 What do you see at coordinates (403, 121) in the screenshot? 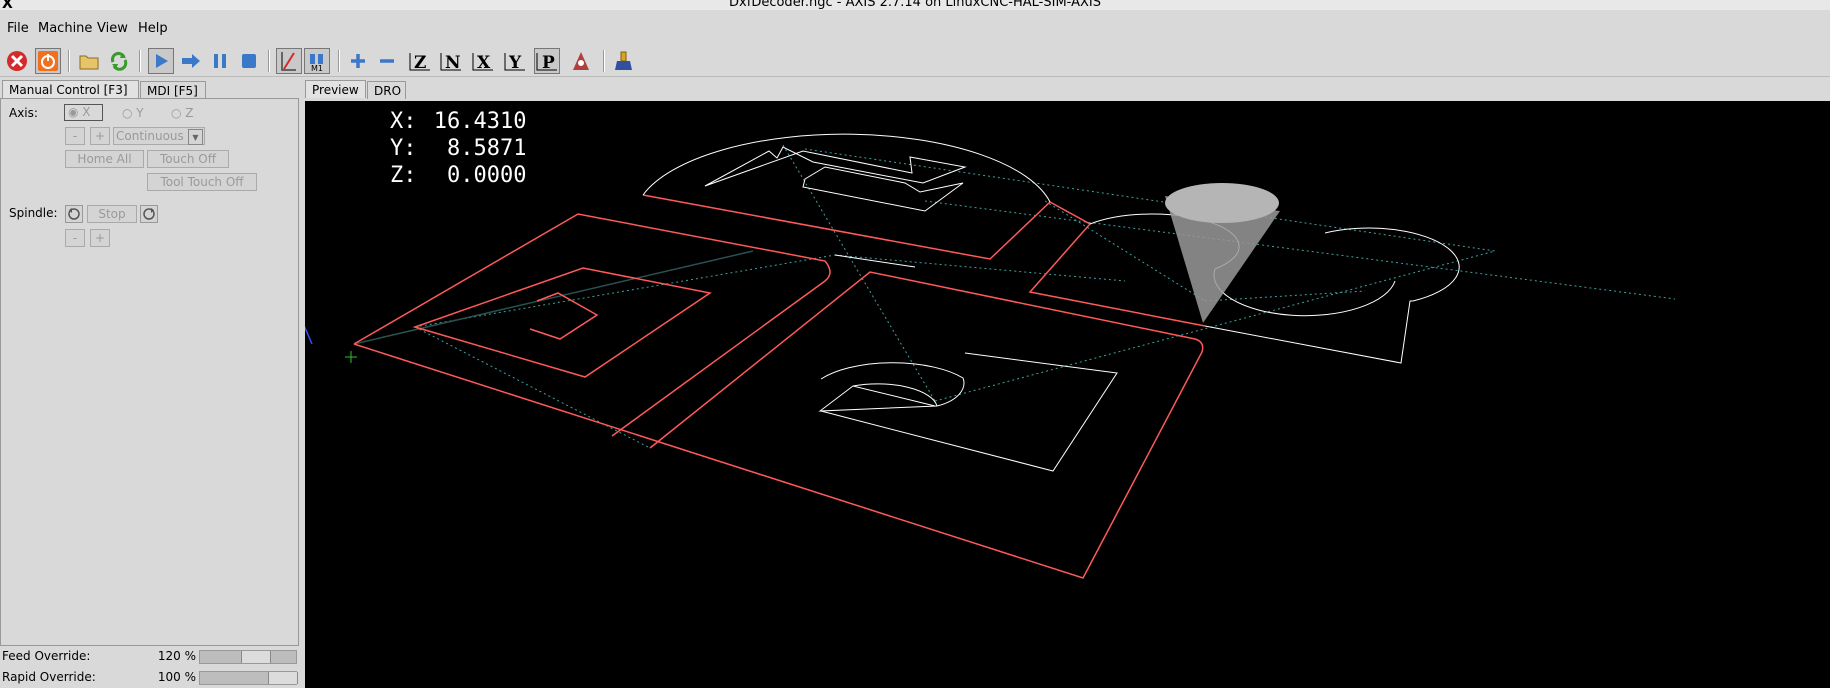
I see `dro-axis-x: X:` at bounding box center [403, 121].